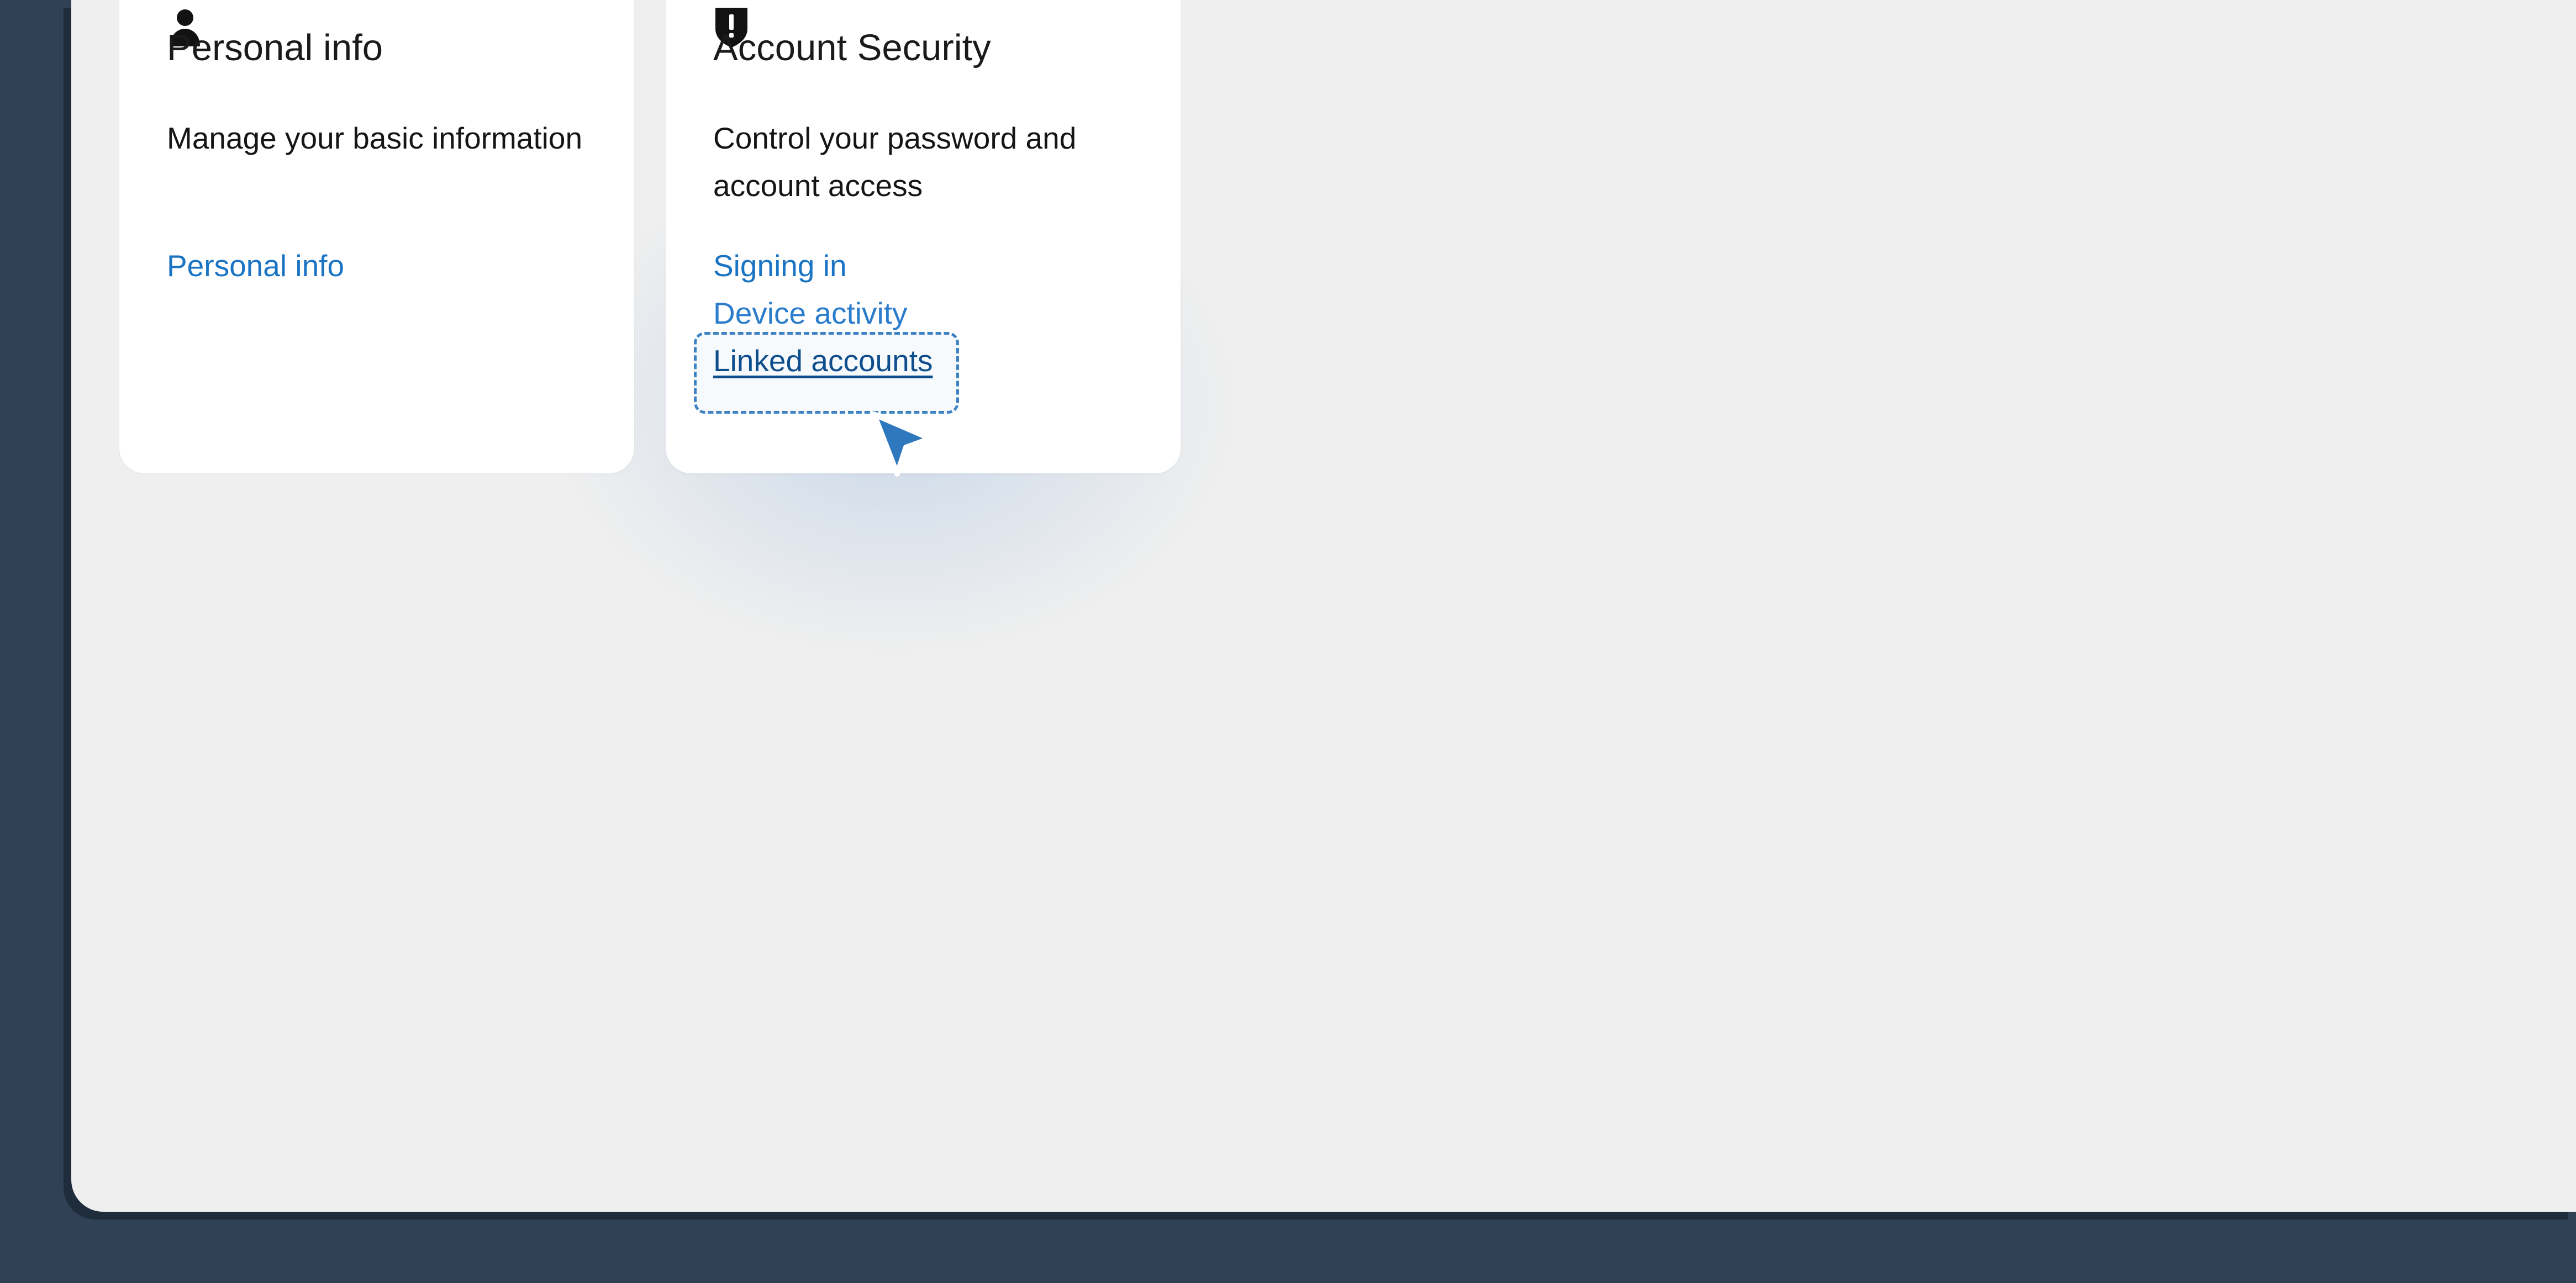 This screenshot has width=2576, height=1283. Describe the element at coordinates (895, 162) in the screenshot. I see `card-description: Control your password and account access` at that location.